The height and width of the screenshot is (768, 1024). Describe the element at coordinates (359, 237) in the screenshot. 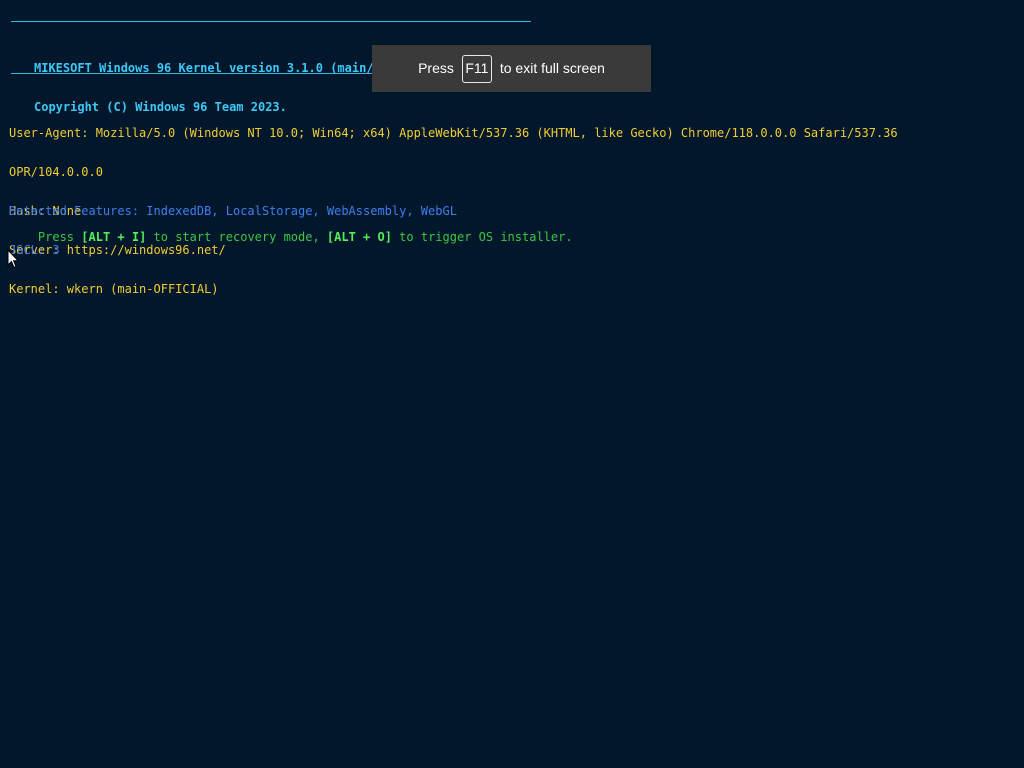

I see `installer-key-hint: [ALT + O]` at that location.